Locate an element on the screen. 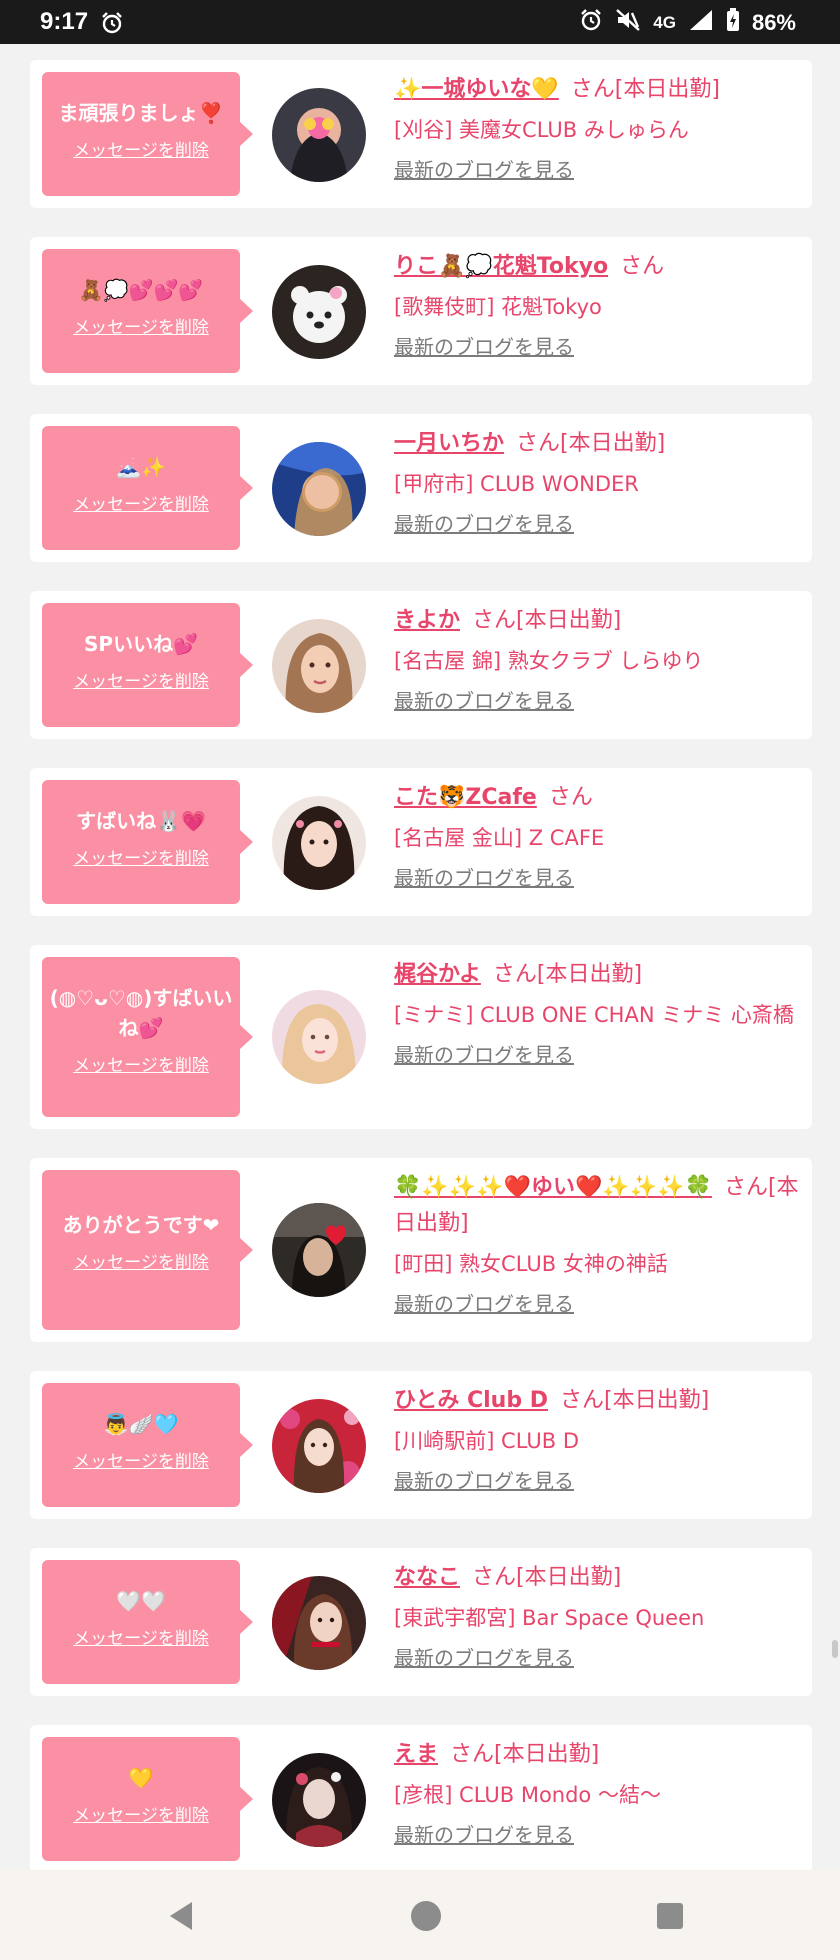  name-line: 梶谷かよ さん[本日出勤] is located at coordinates (598, 975).